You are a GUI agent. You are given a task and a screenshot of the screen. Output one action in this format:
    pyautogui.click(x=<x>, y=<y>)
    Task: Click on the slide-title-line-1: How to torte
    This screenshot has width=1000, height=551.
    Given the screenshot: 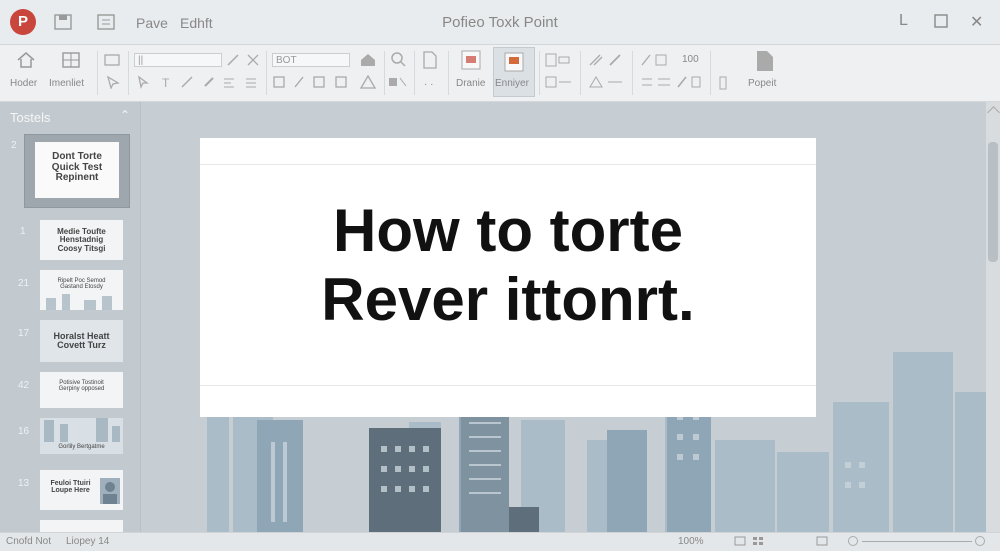 What is the action you would take?
    pyautogui.click(x=508, y=230)
    